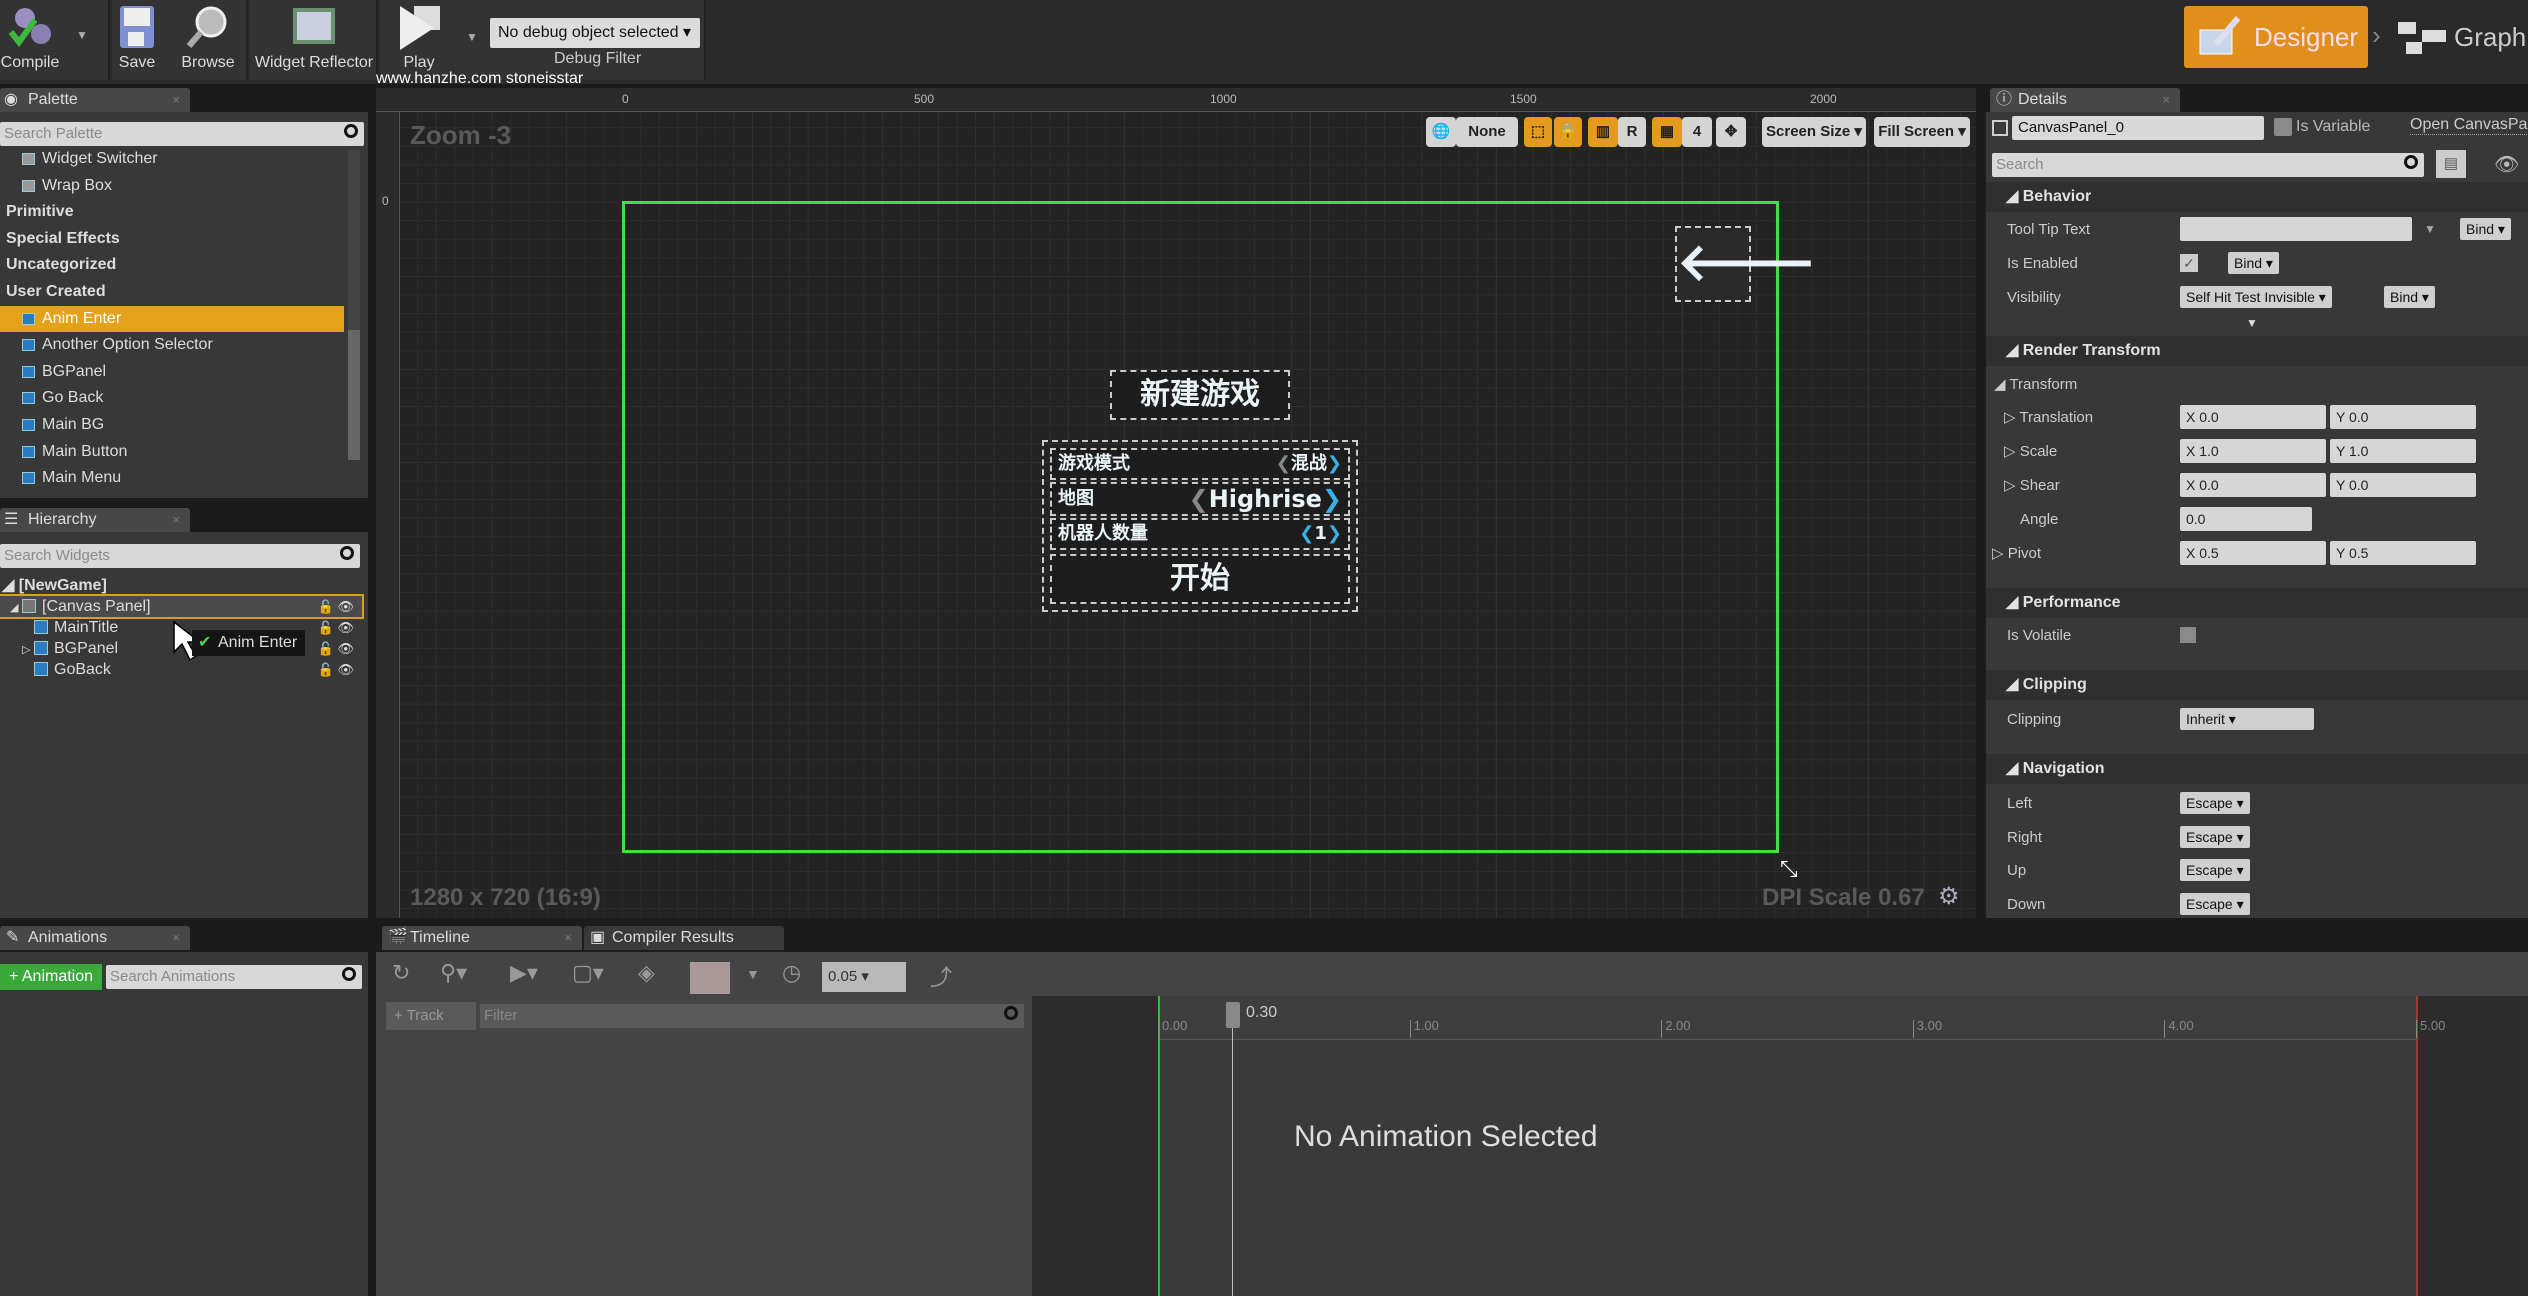  I want to click on palette-item: Main Menu, so click(172, 478).